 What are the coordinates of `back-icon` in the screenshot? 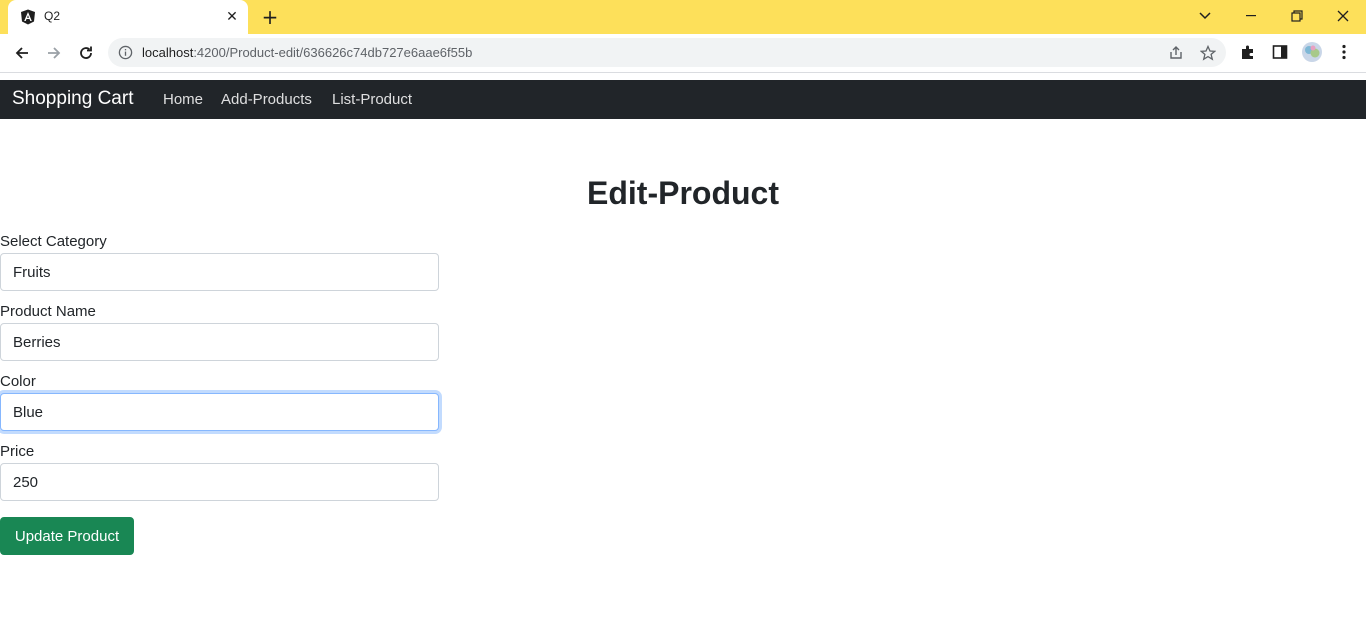 It's located at (22, 53).